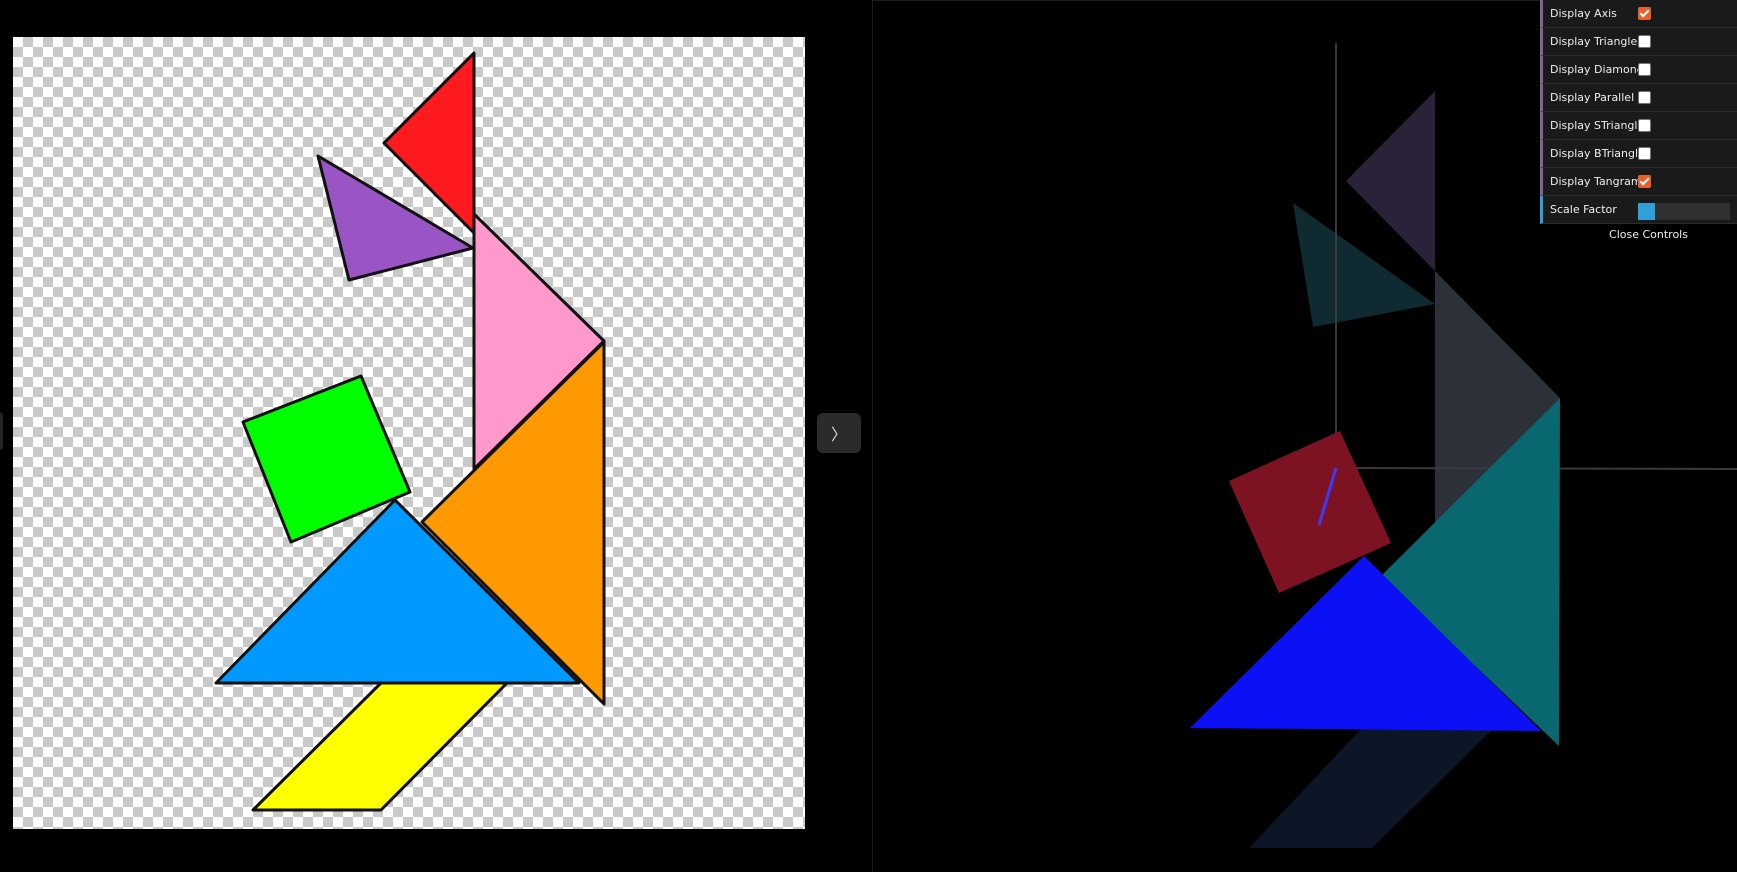  What do you see at coordinates (1597, 125) in the screenshot?
I see `control-label: Display STriangle` at bounding box center [1597, 125].